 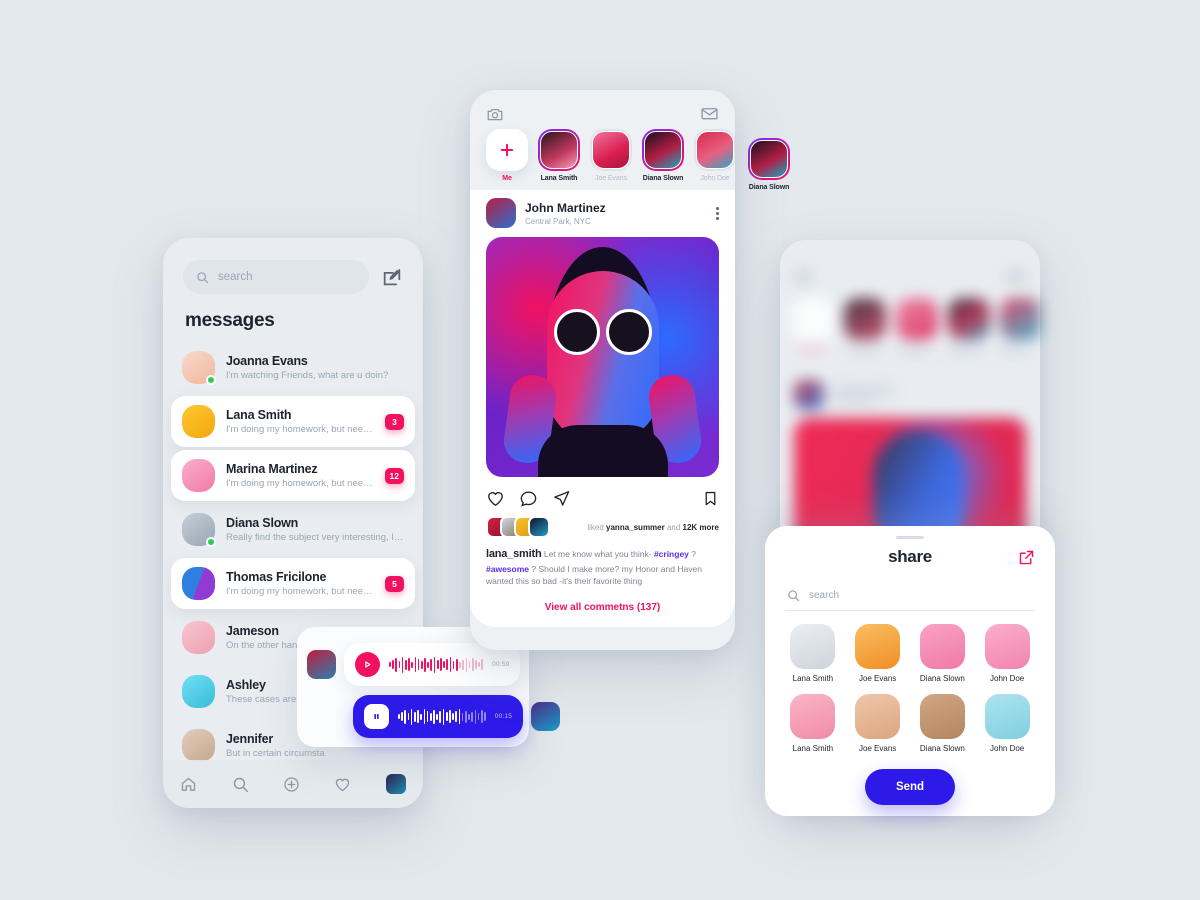 I want to click on search-row: search, so click(x=293, y=277).